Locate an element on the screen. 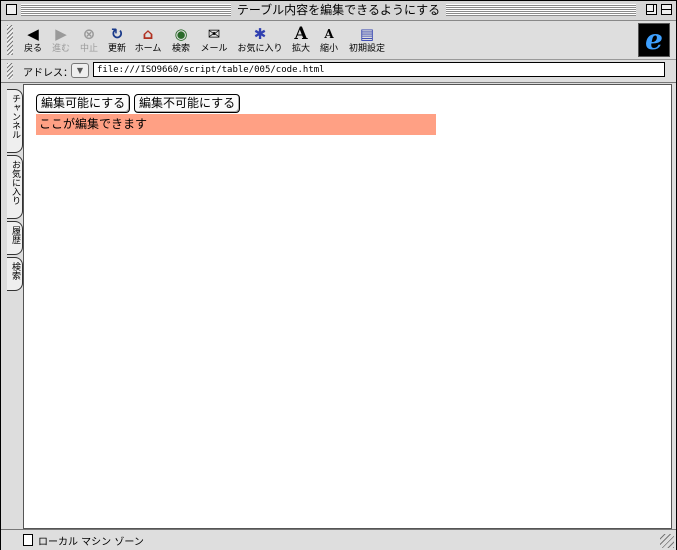 The width and height of the screenshot is (677, 550). search-button: ◉ 検索 is located at coordinates (181, 39).